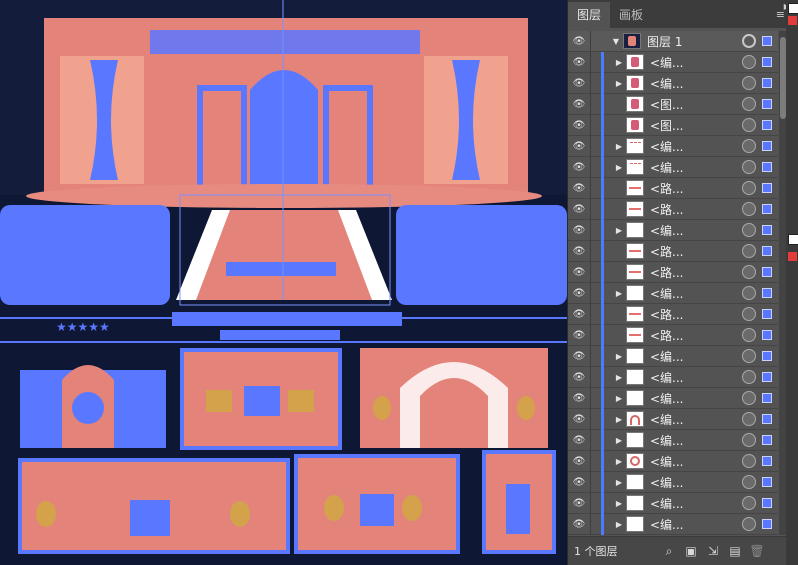 This screenshot has width=798, height=565. Describe the element at coordinates (793, 8) in the screenshot. I see `swatch-white-icon` at that location.